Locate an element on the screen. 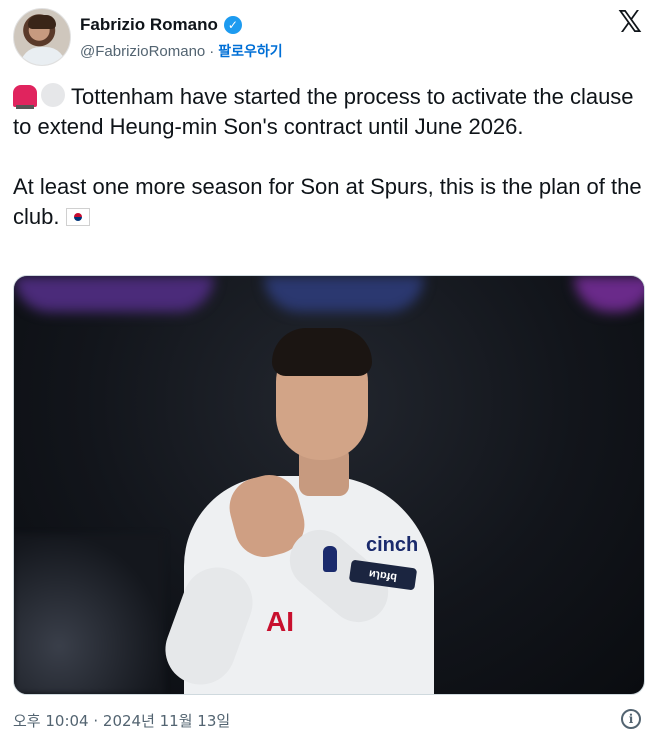 The height and width of the screenshot is (735, 658). avatar is located at coordinates (42, 37).